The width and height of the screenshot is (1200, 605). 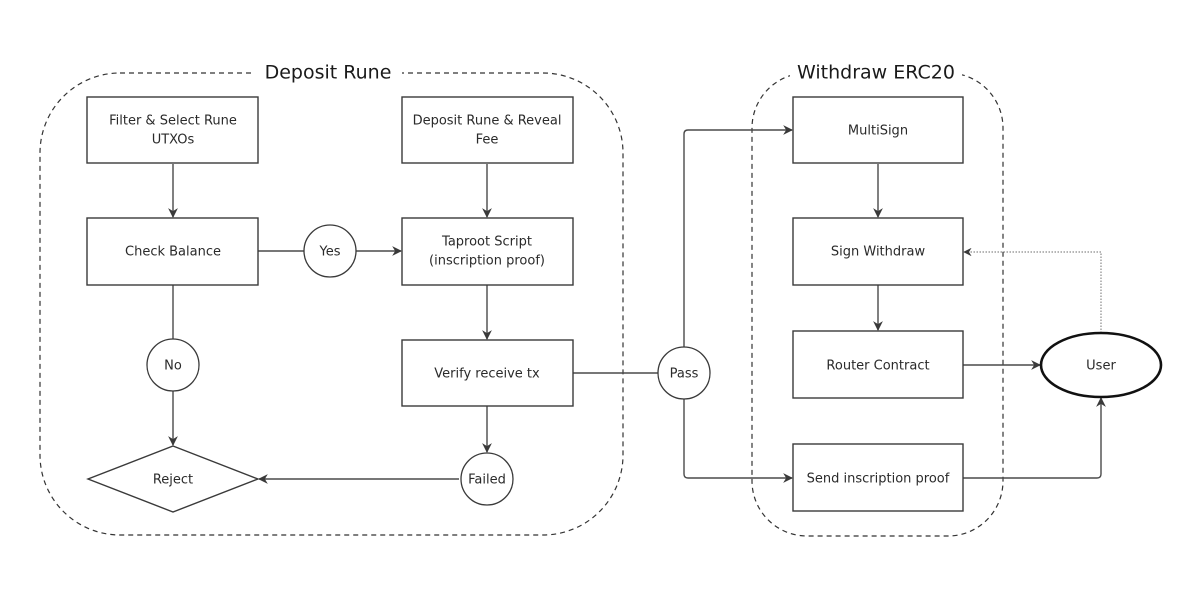 I want to click on node-router-contract: Router Contract, so click(x=878, y=364).